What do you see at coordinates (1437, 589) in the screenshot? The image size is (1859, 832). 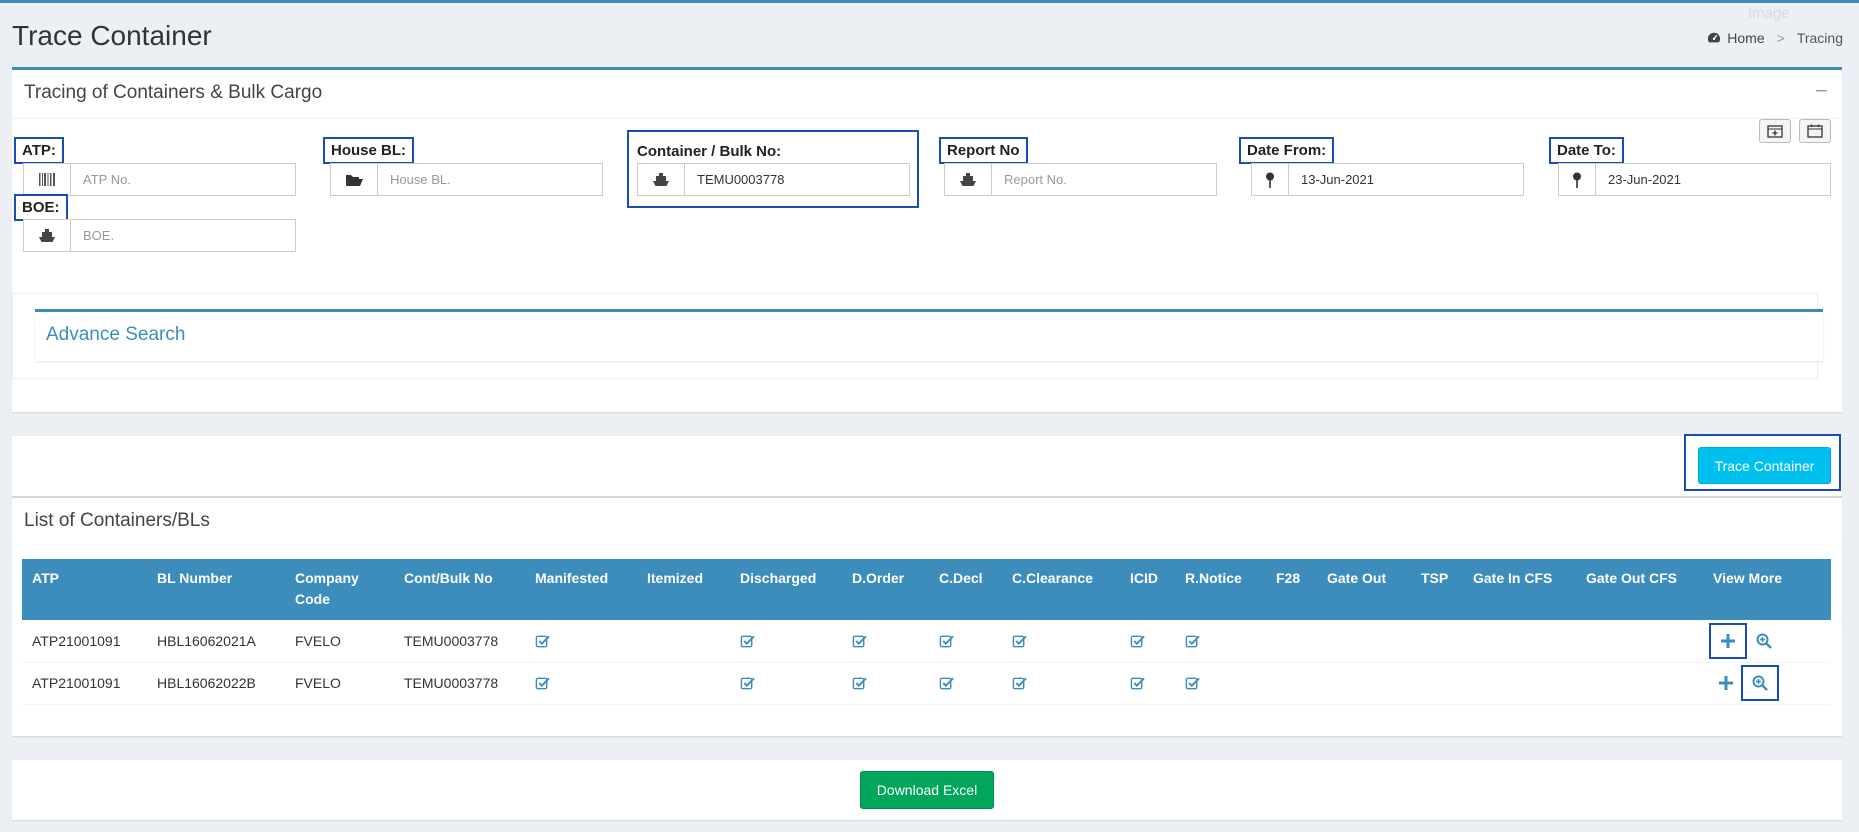 I see `column-header: TSP` at bounding box center [1437, 589].